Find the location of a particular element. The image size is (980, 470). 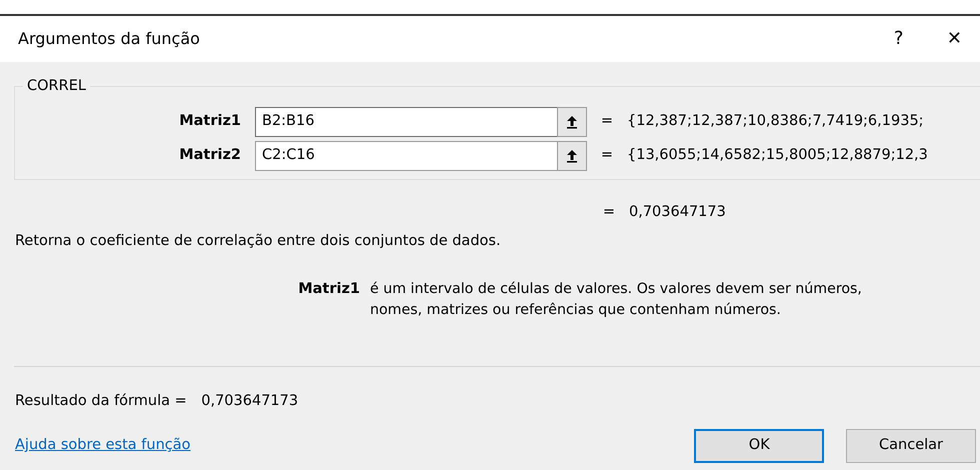

argument-preview: {13,6055;14,6582;15,8005;12,8879;12,3 is located at coordinates (777, 155).